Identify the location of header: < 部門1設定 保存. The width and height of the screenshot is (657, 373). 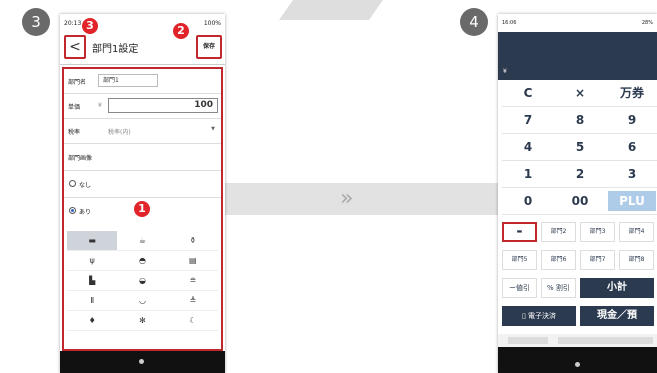
(142, 48).